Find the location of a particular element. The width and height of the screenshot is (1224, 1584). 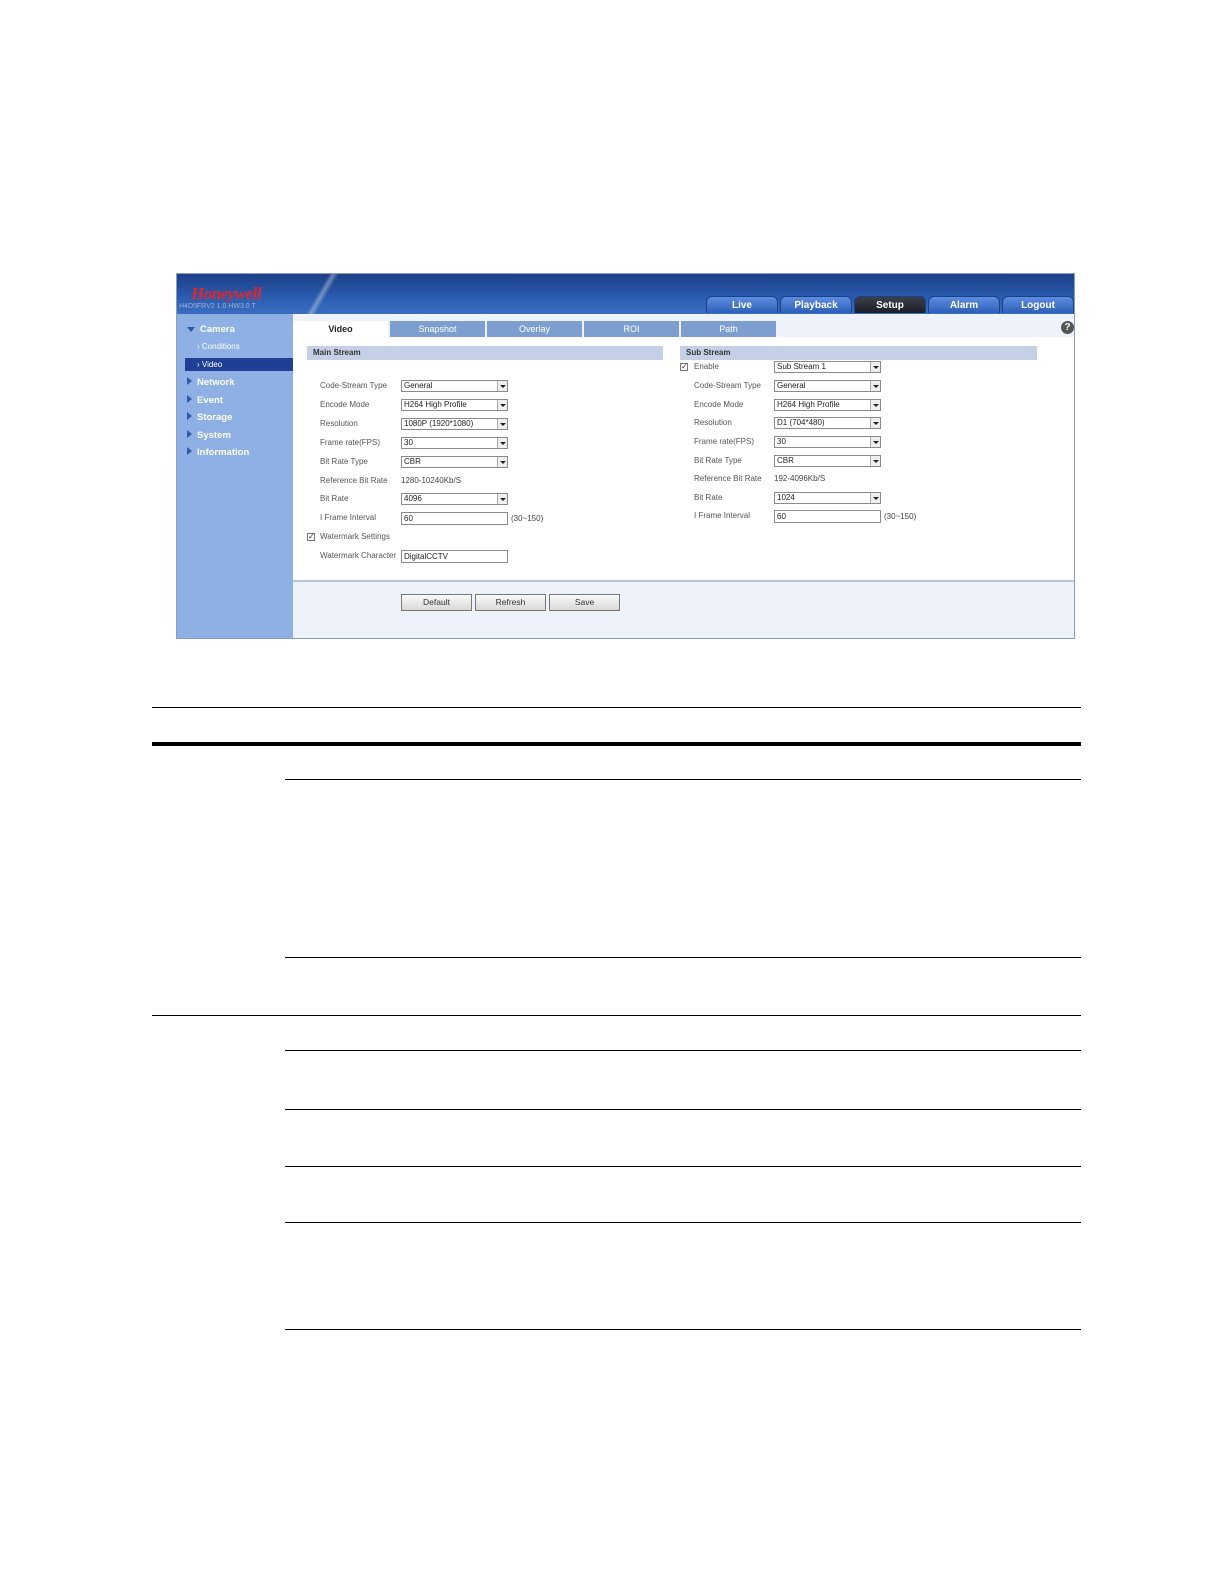

sub-frame-rate-select: 30 is located at coordinates (827, 442).